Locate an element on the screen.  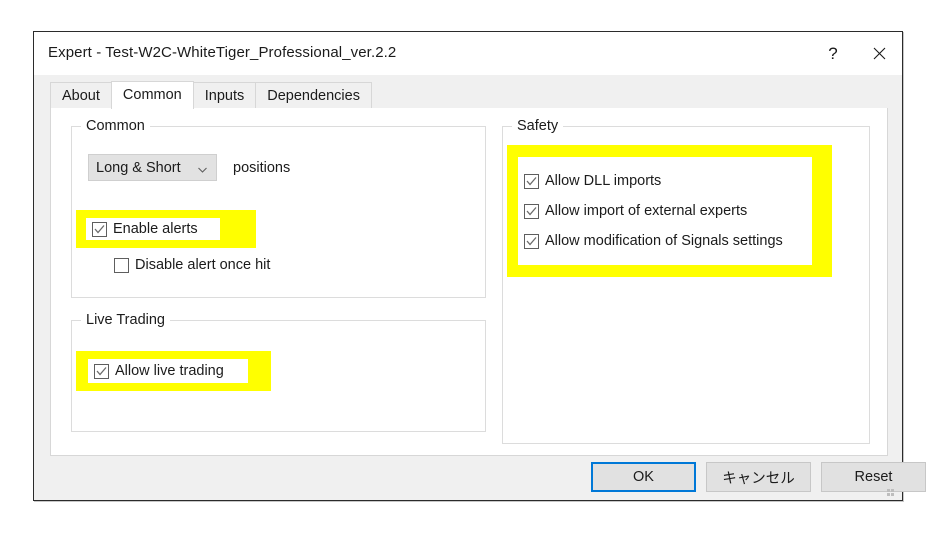
checkbox-enable-alerts-label: Enable alerts is located at coordinates (155, 229).